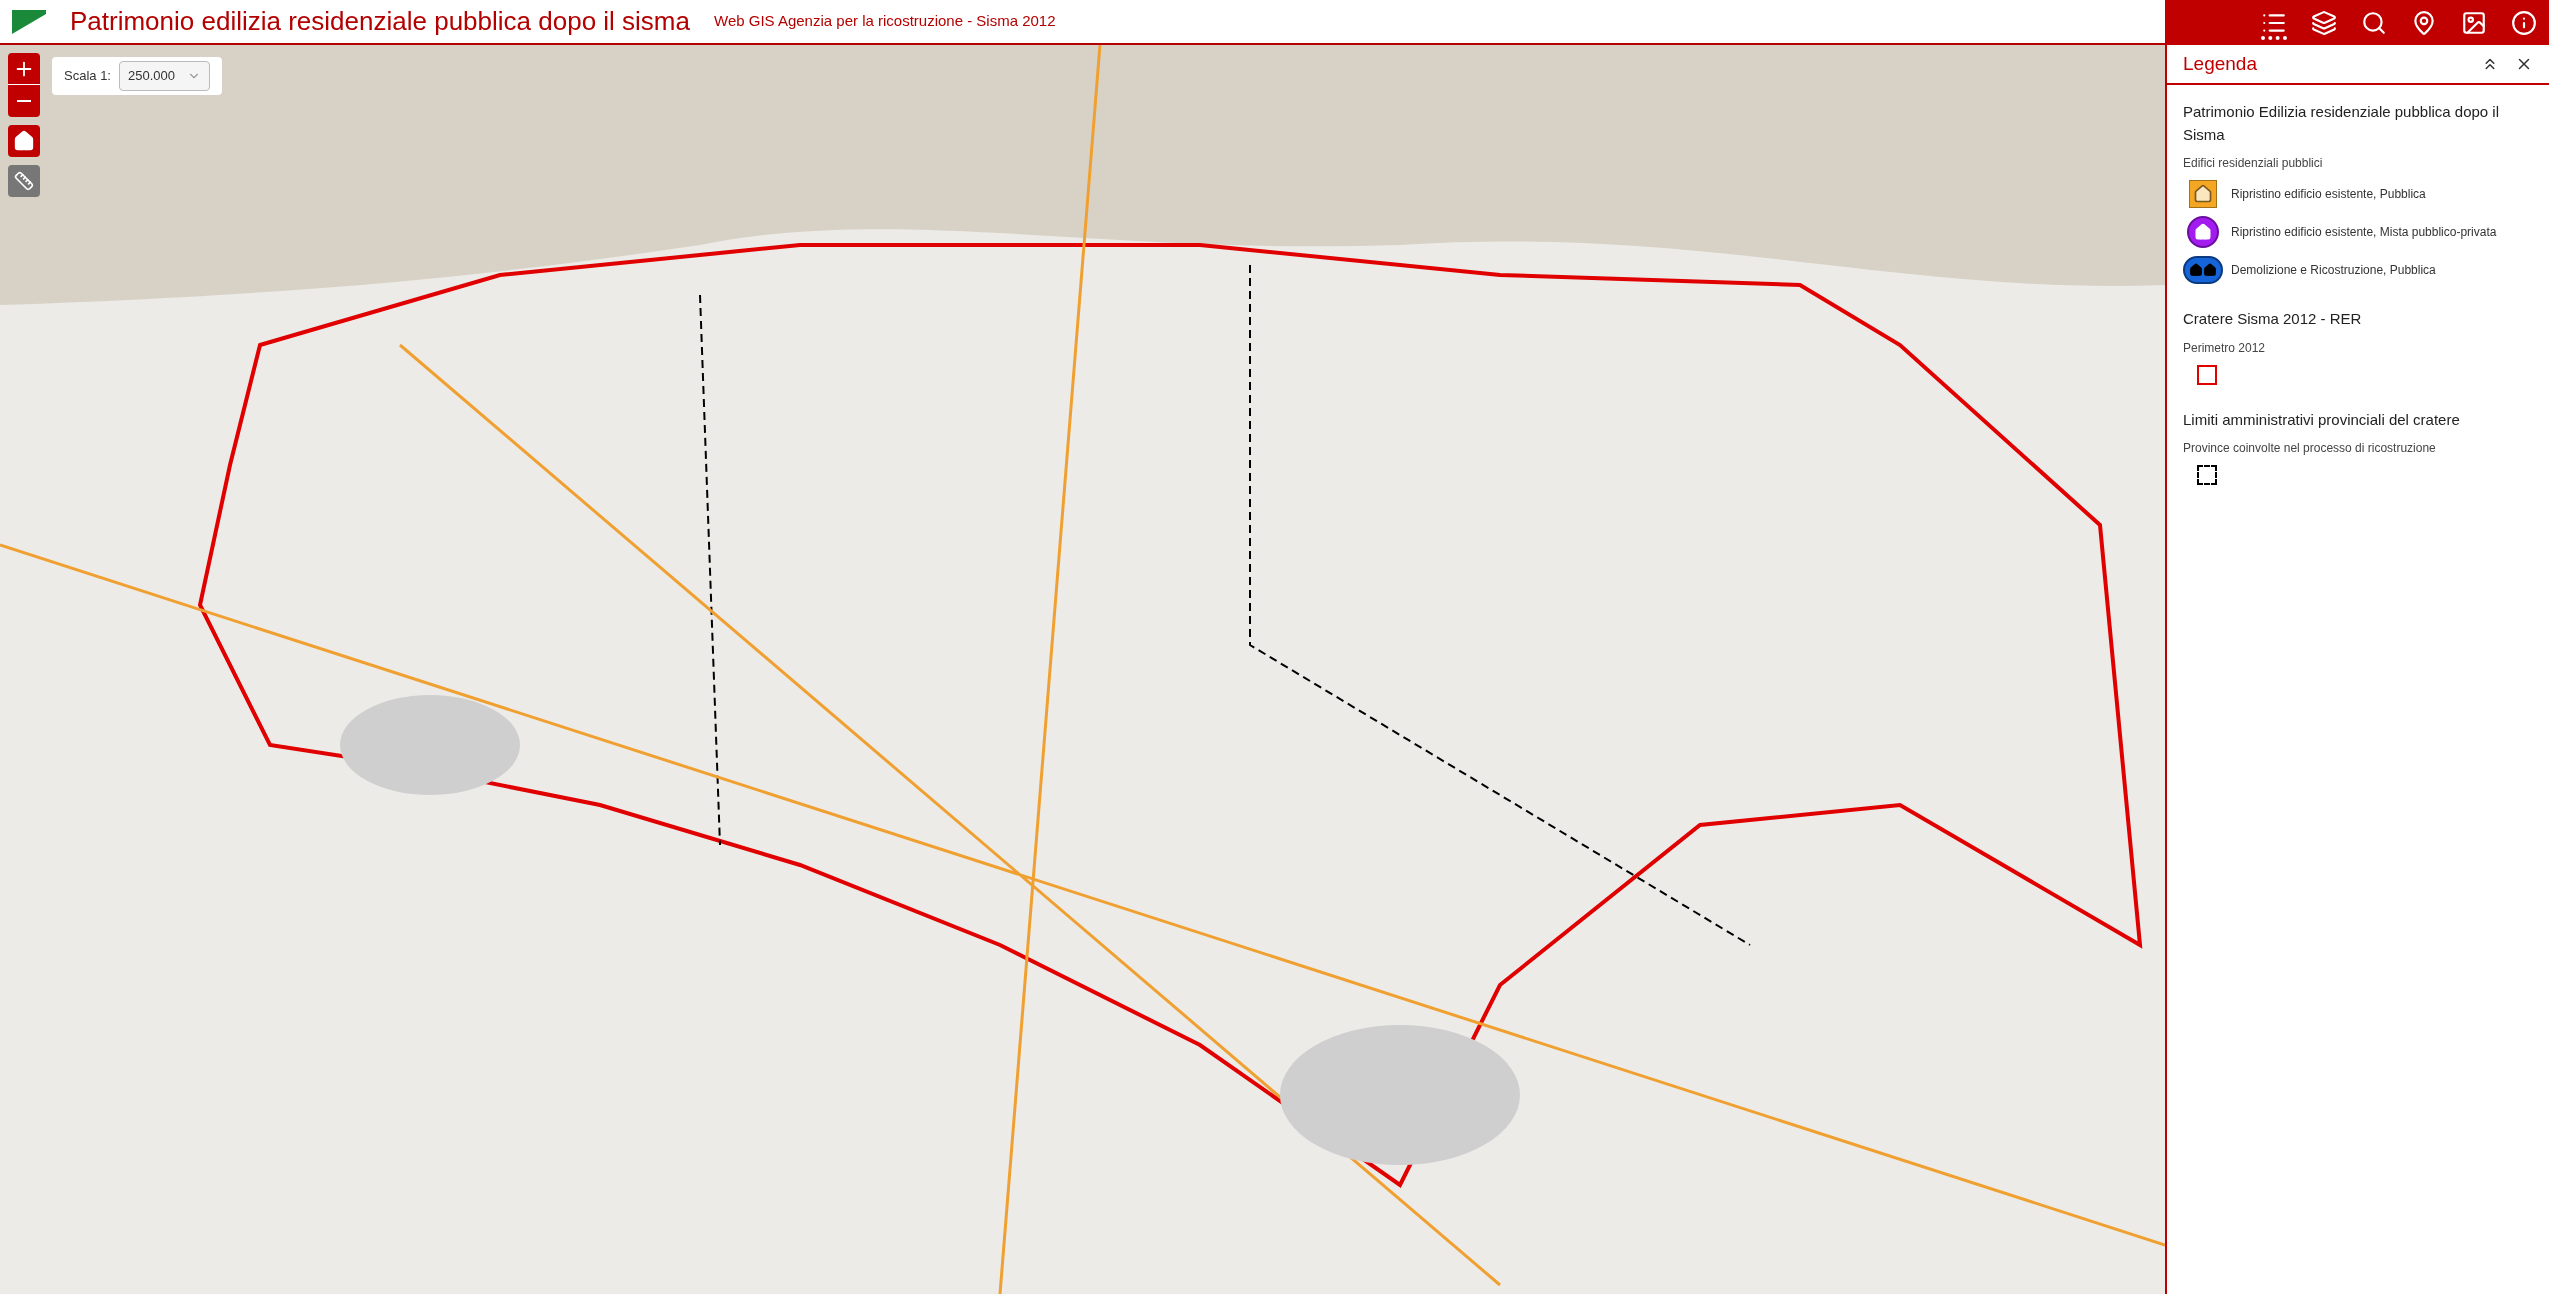 The height and width of the screenshot is (1294, 2549). What do you see at coordinates (2474, 22) in the screenshot?
I see `image-icon` at bounding box center [2474, 22].